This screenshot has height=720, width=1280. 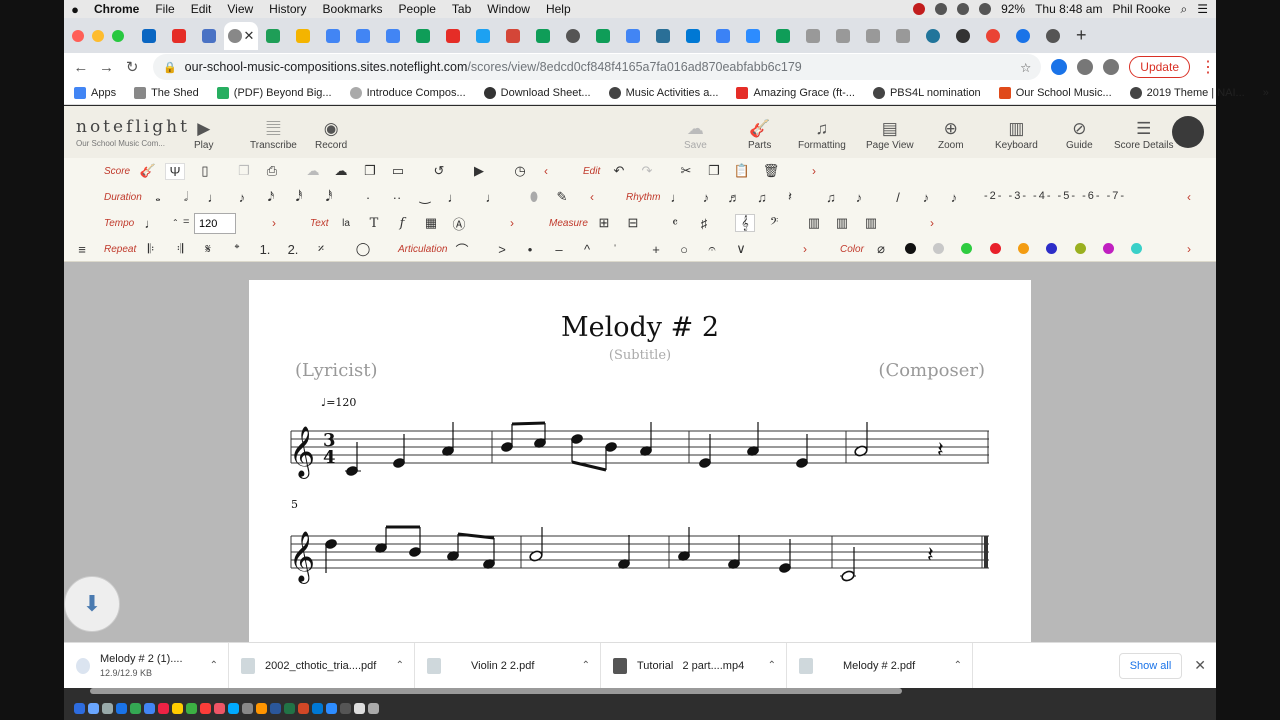 What do you see at coordinates (898, 197) in the screenshot?
I see `slash-icon: /` at bounding box center [898, 197].